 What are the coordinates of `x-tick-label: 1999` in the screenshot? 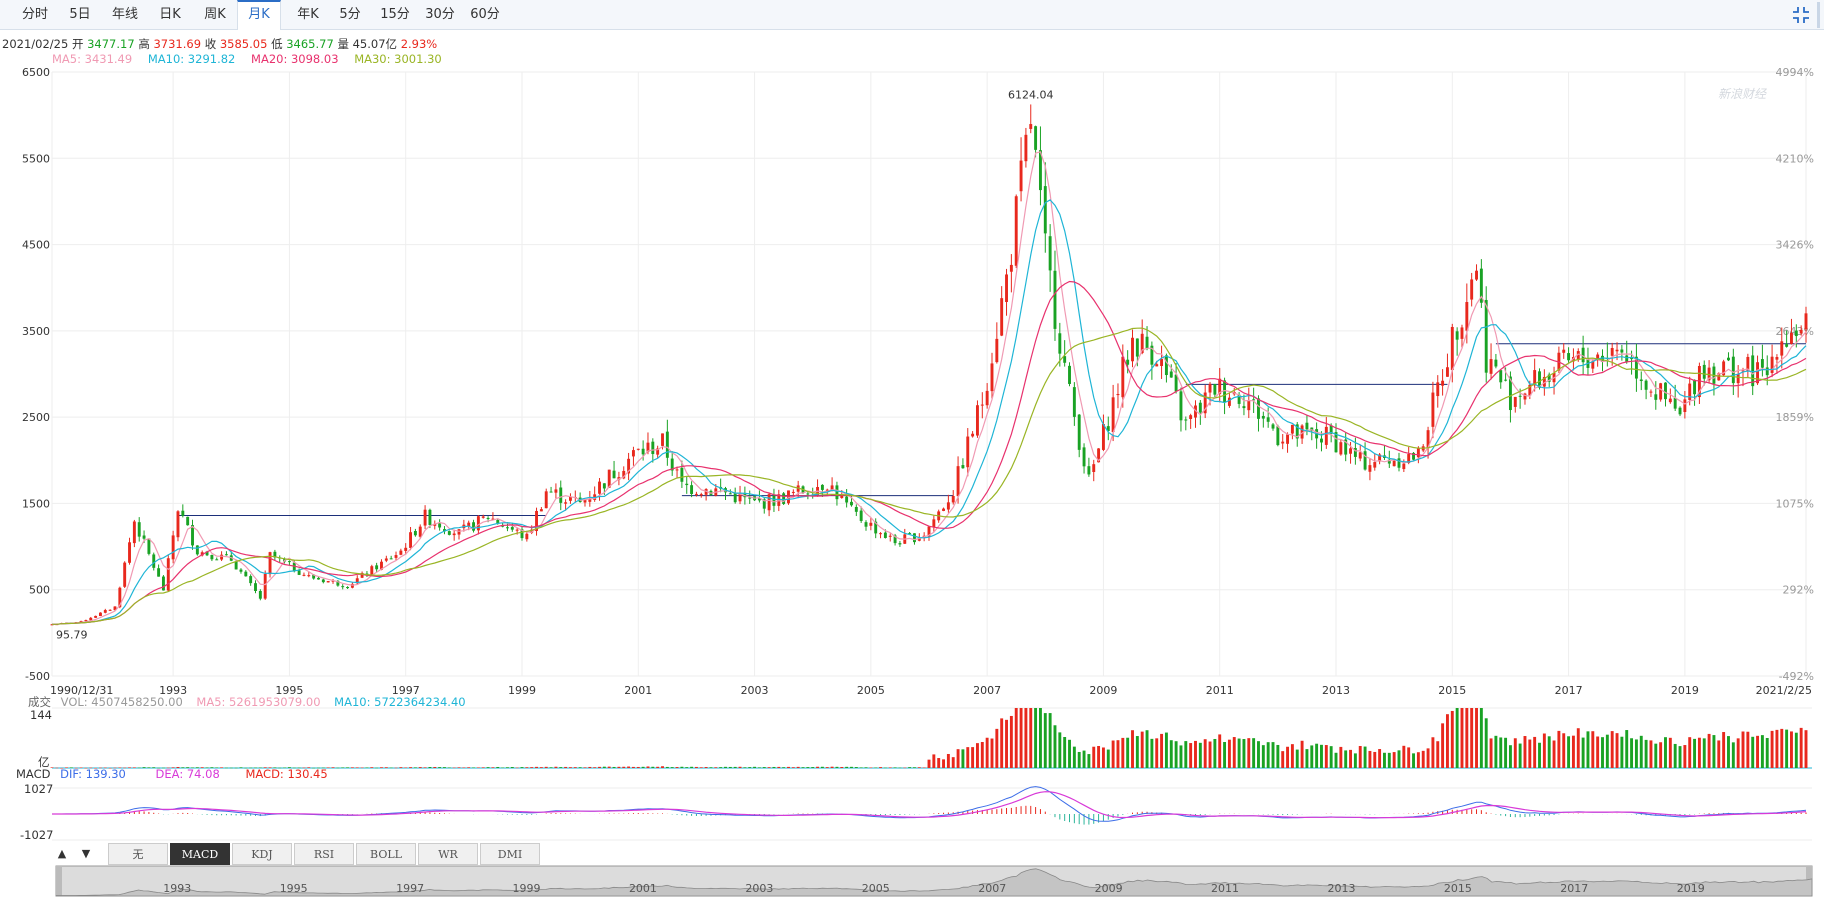 It's located at (522, 690).